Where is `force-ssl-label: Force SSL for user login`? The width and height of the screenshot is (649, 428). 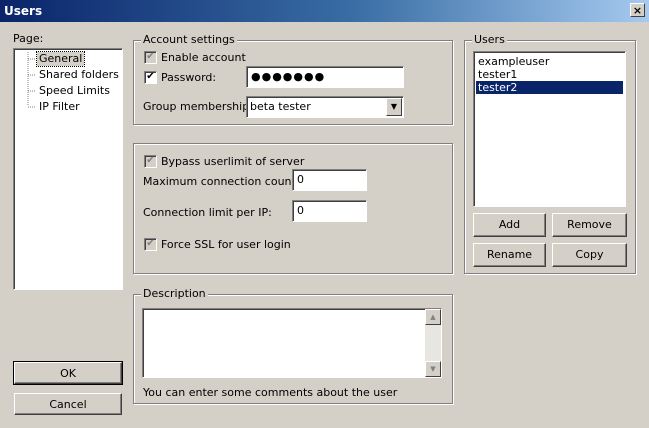
force-ssl-label: Force SSL for user login is located at coordinates (226, 244).